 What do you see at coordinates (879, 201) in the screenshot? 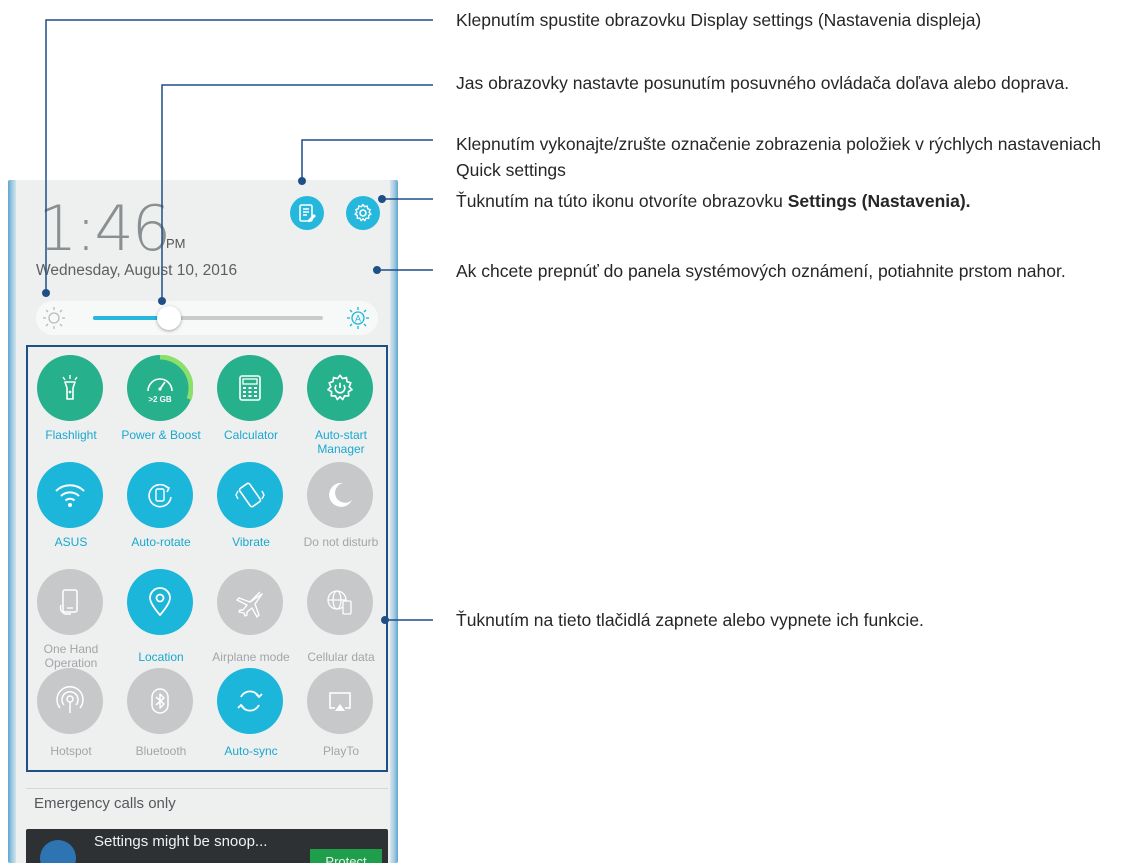
I see `callout-settings-bold: Settings (Nastavenia).` at bounding box center [879, 201].